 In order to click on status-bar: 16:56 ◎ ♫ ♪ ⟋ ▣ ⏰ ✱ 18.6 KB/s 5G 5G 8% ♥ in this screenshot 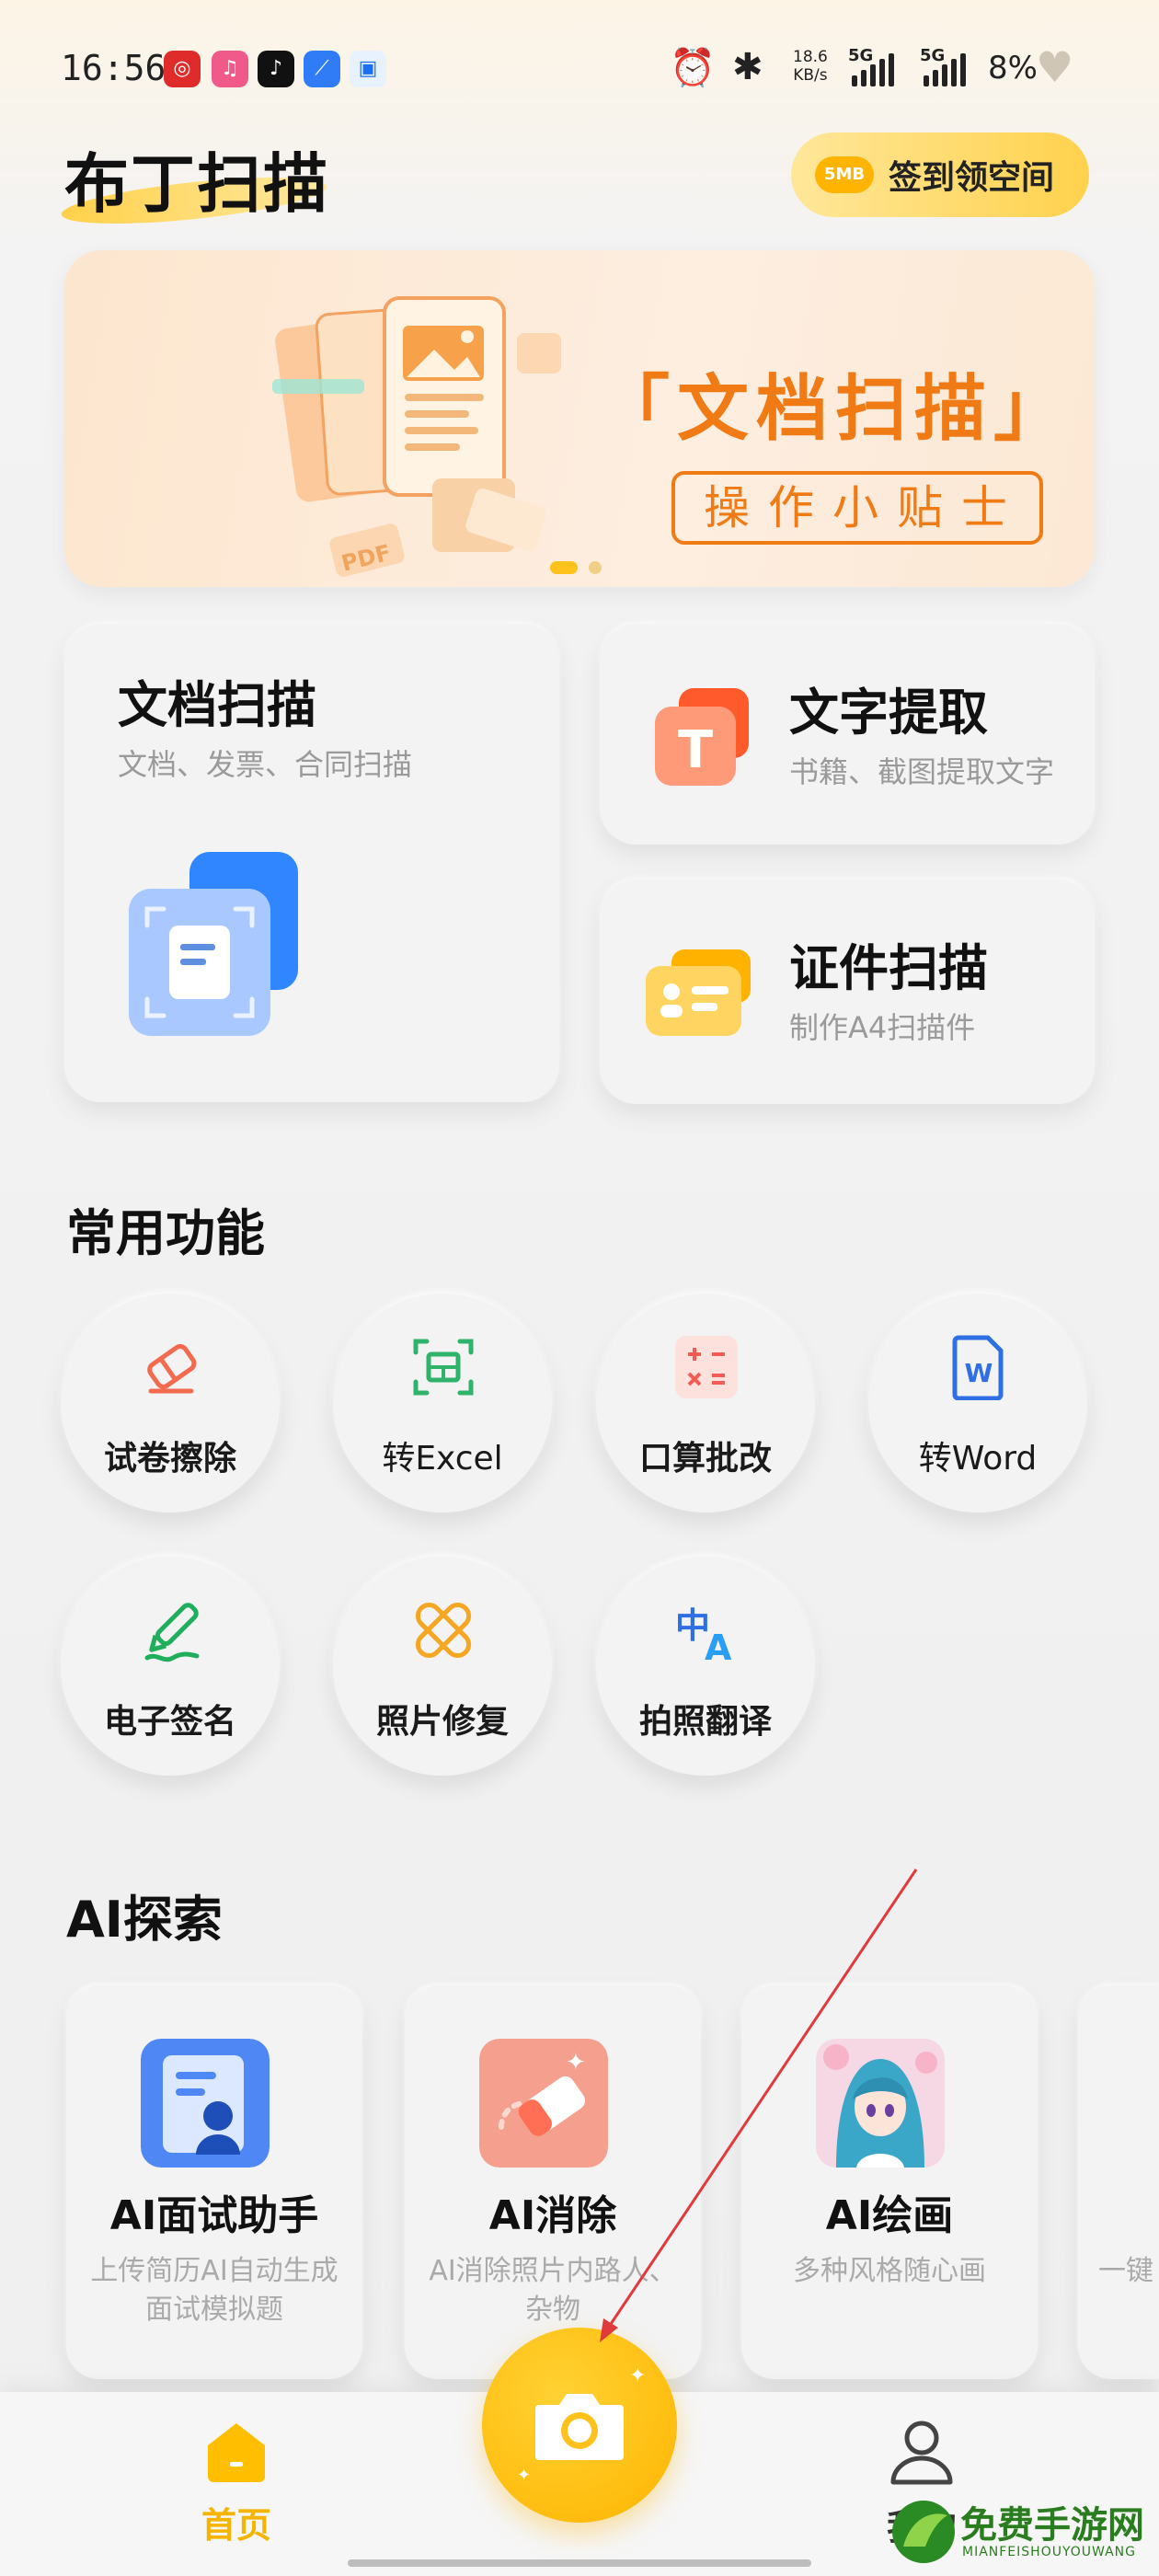, I will do `click(579, 69)`.